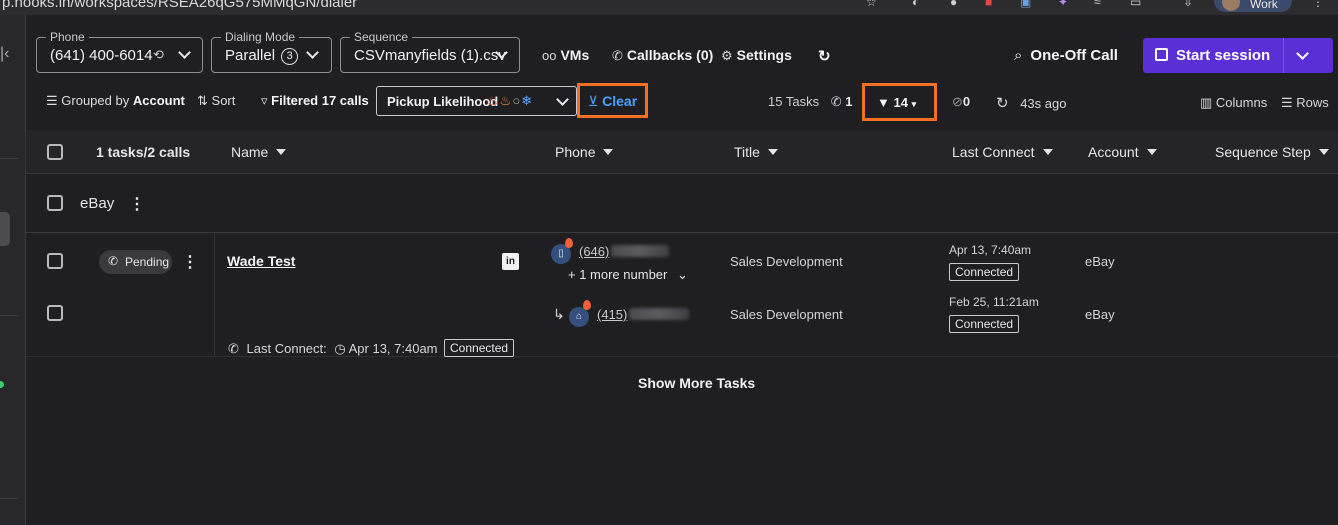 This screenshot has height=525, width=1338. I want to click on start-session-label: Start session, so click(1223, 55).